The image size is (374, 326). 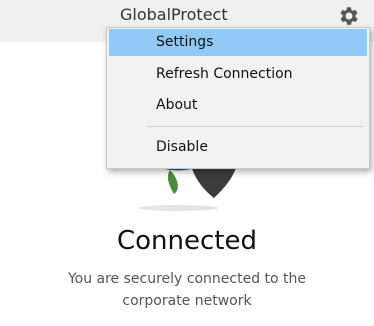 I want to click on description-line-1: You are securely connected to the, so click(x=187, y=279).